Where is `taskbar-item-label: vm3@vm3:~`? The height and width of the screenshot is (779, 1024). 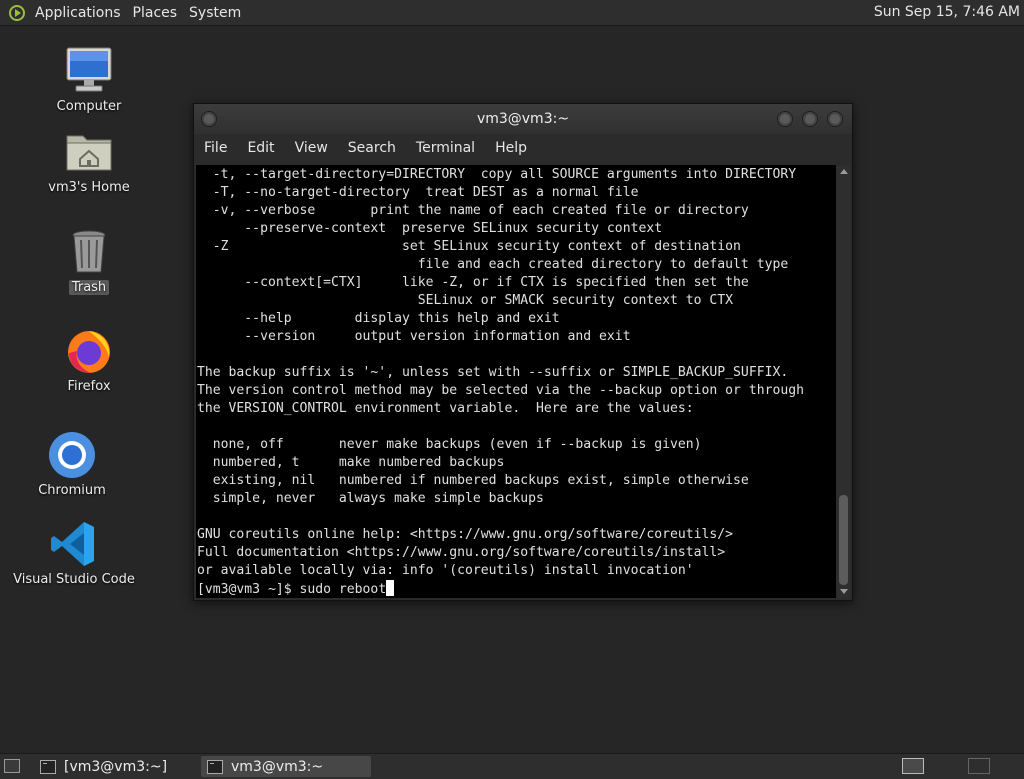
taskbar-item-label: vm3@vm3:~ is located at coordinates (277, 766).